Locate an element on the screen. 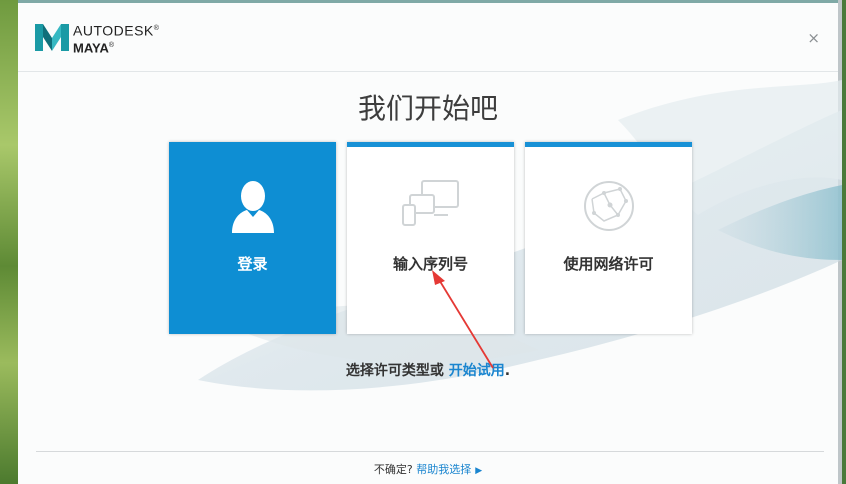  page-title: 我们开始吧 is located at coordinates (427, 108).